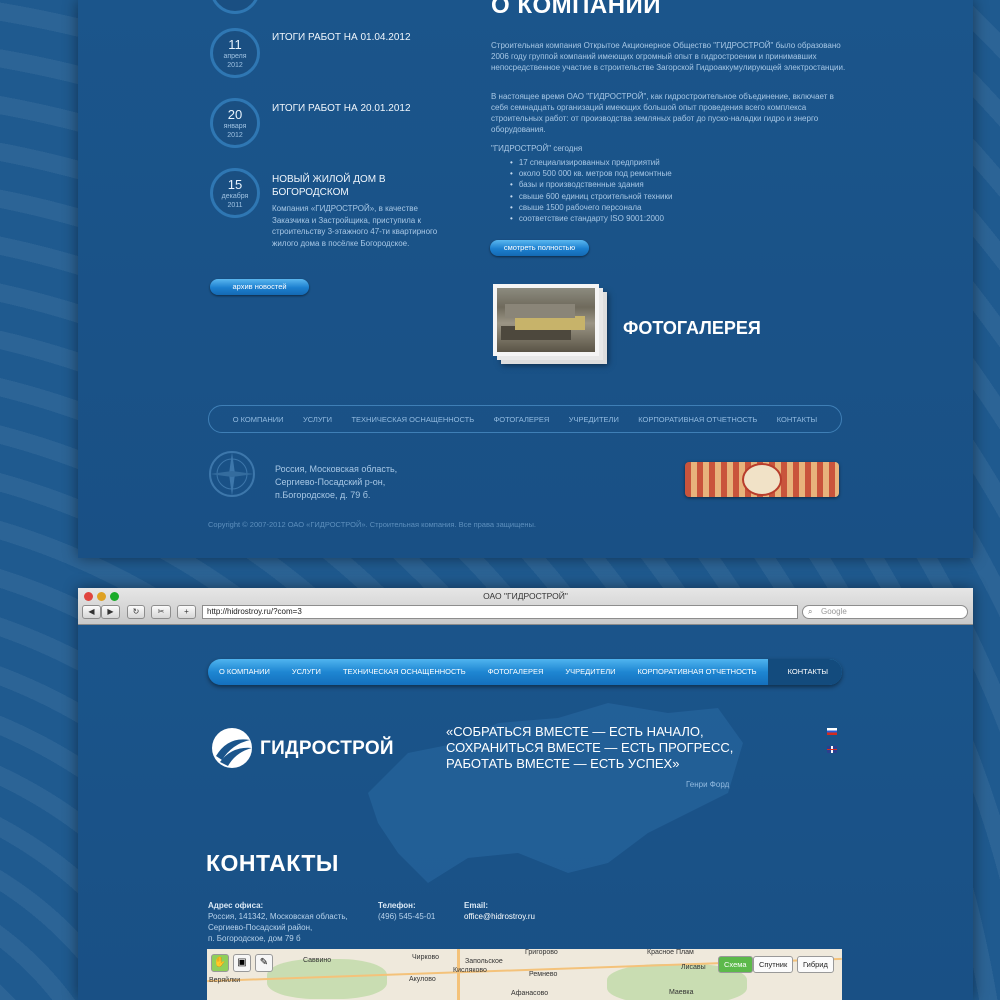  Describe the element at coordinates (541, 952) in the screenshot. I see `map-place-label: Григорово` at that location.